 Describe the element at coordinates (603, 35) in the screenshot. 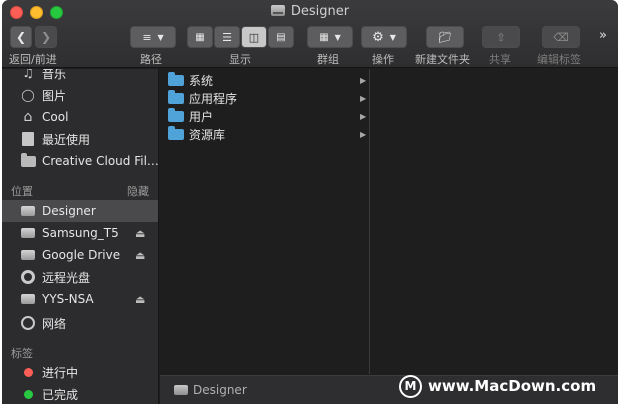

I see `toolbar-overflow-icon: »` at that location.